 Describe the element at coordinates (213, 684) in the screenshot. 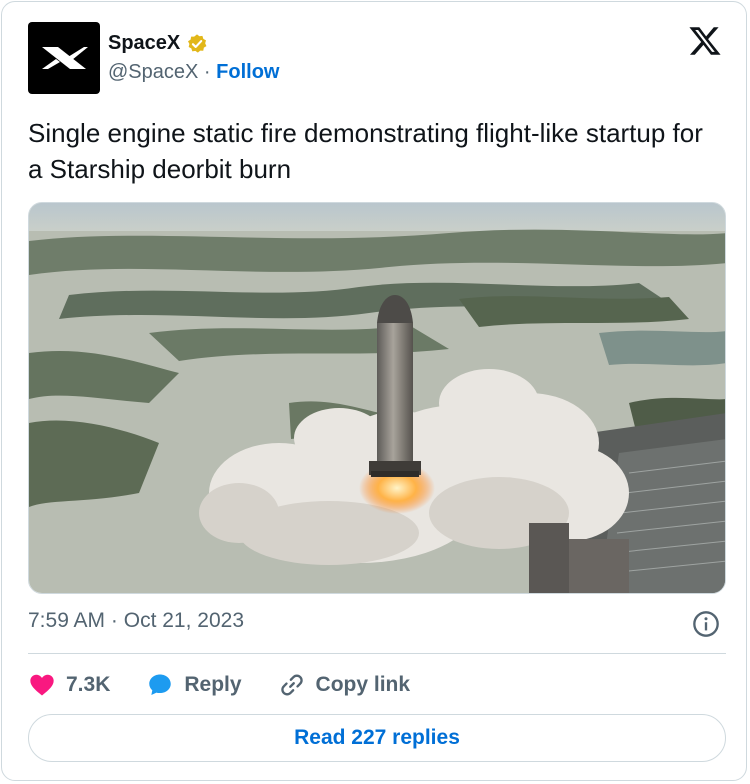

I see `reply-label: Reply` at that location.